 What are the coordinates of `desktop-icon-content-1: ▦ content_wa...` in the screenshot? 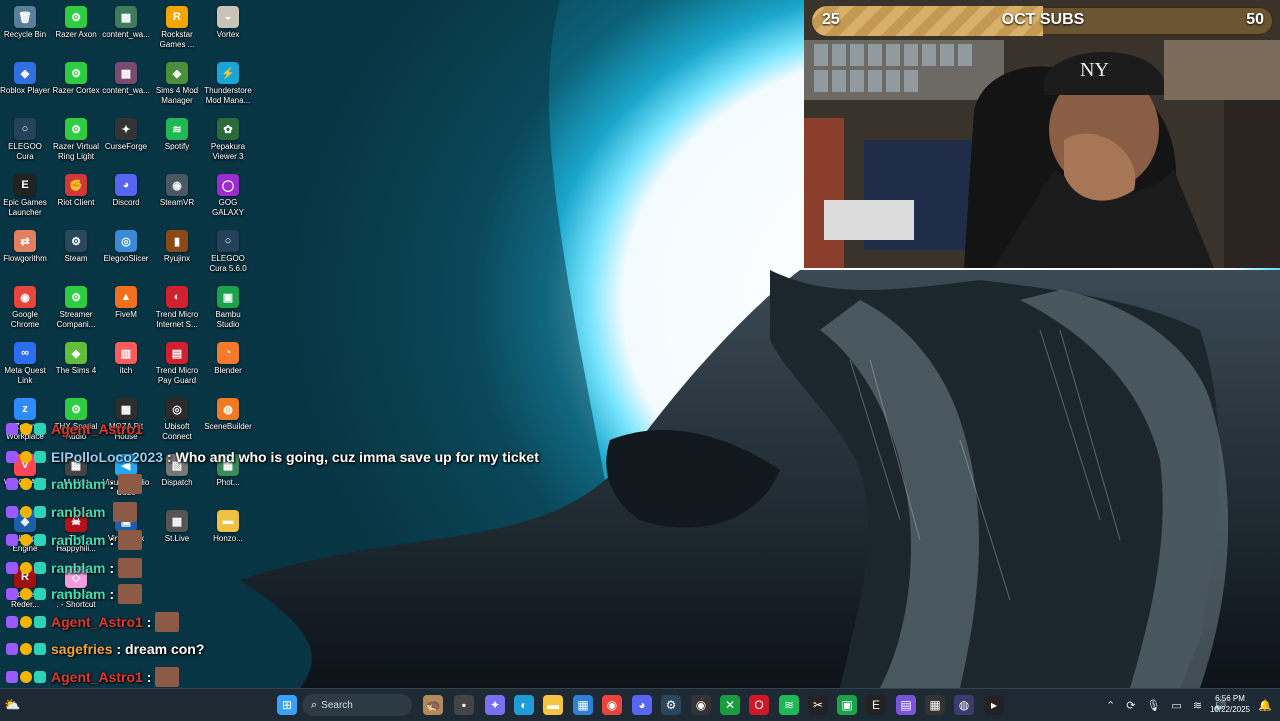 It's located at (126, 20).